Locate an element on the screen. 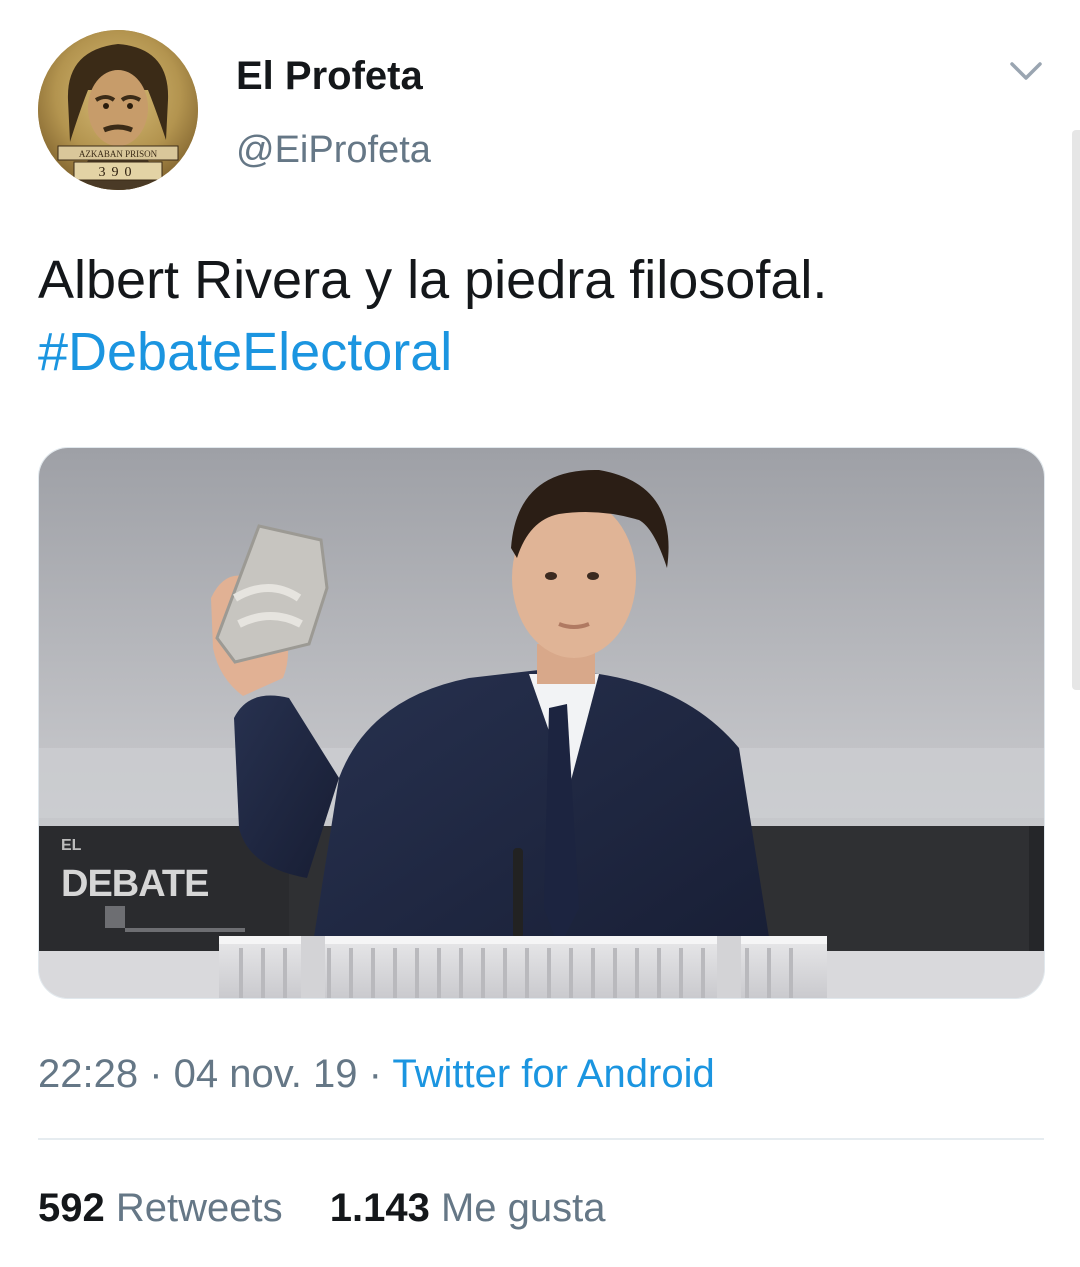 The image size is (1080, 1267). retweets-label: Retweets is located at coordinates (199, 1208).